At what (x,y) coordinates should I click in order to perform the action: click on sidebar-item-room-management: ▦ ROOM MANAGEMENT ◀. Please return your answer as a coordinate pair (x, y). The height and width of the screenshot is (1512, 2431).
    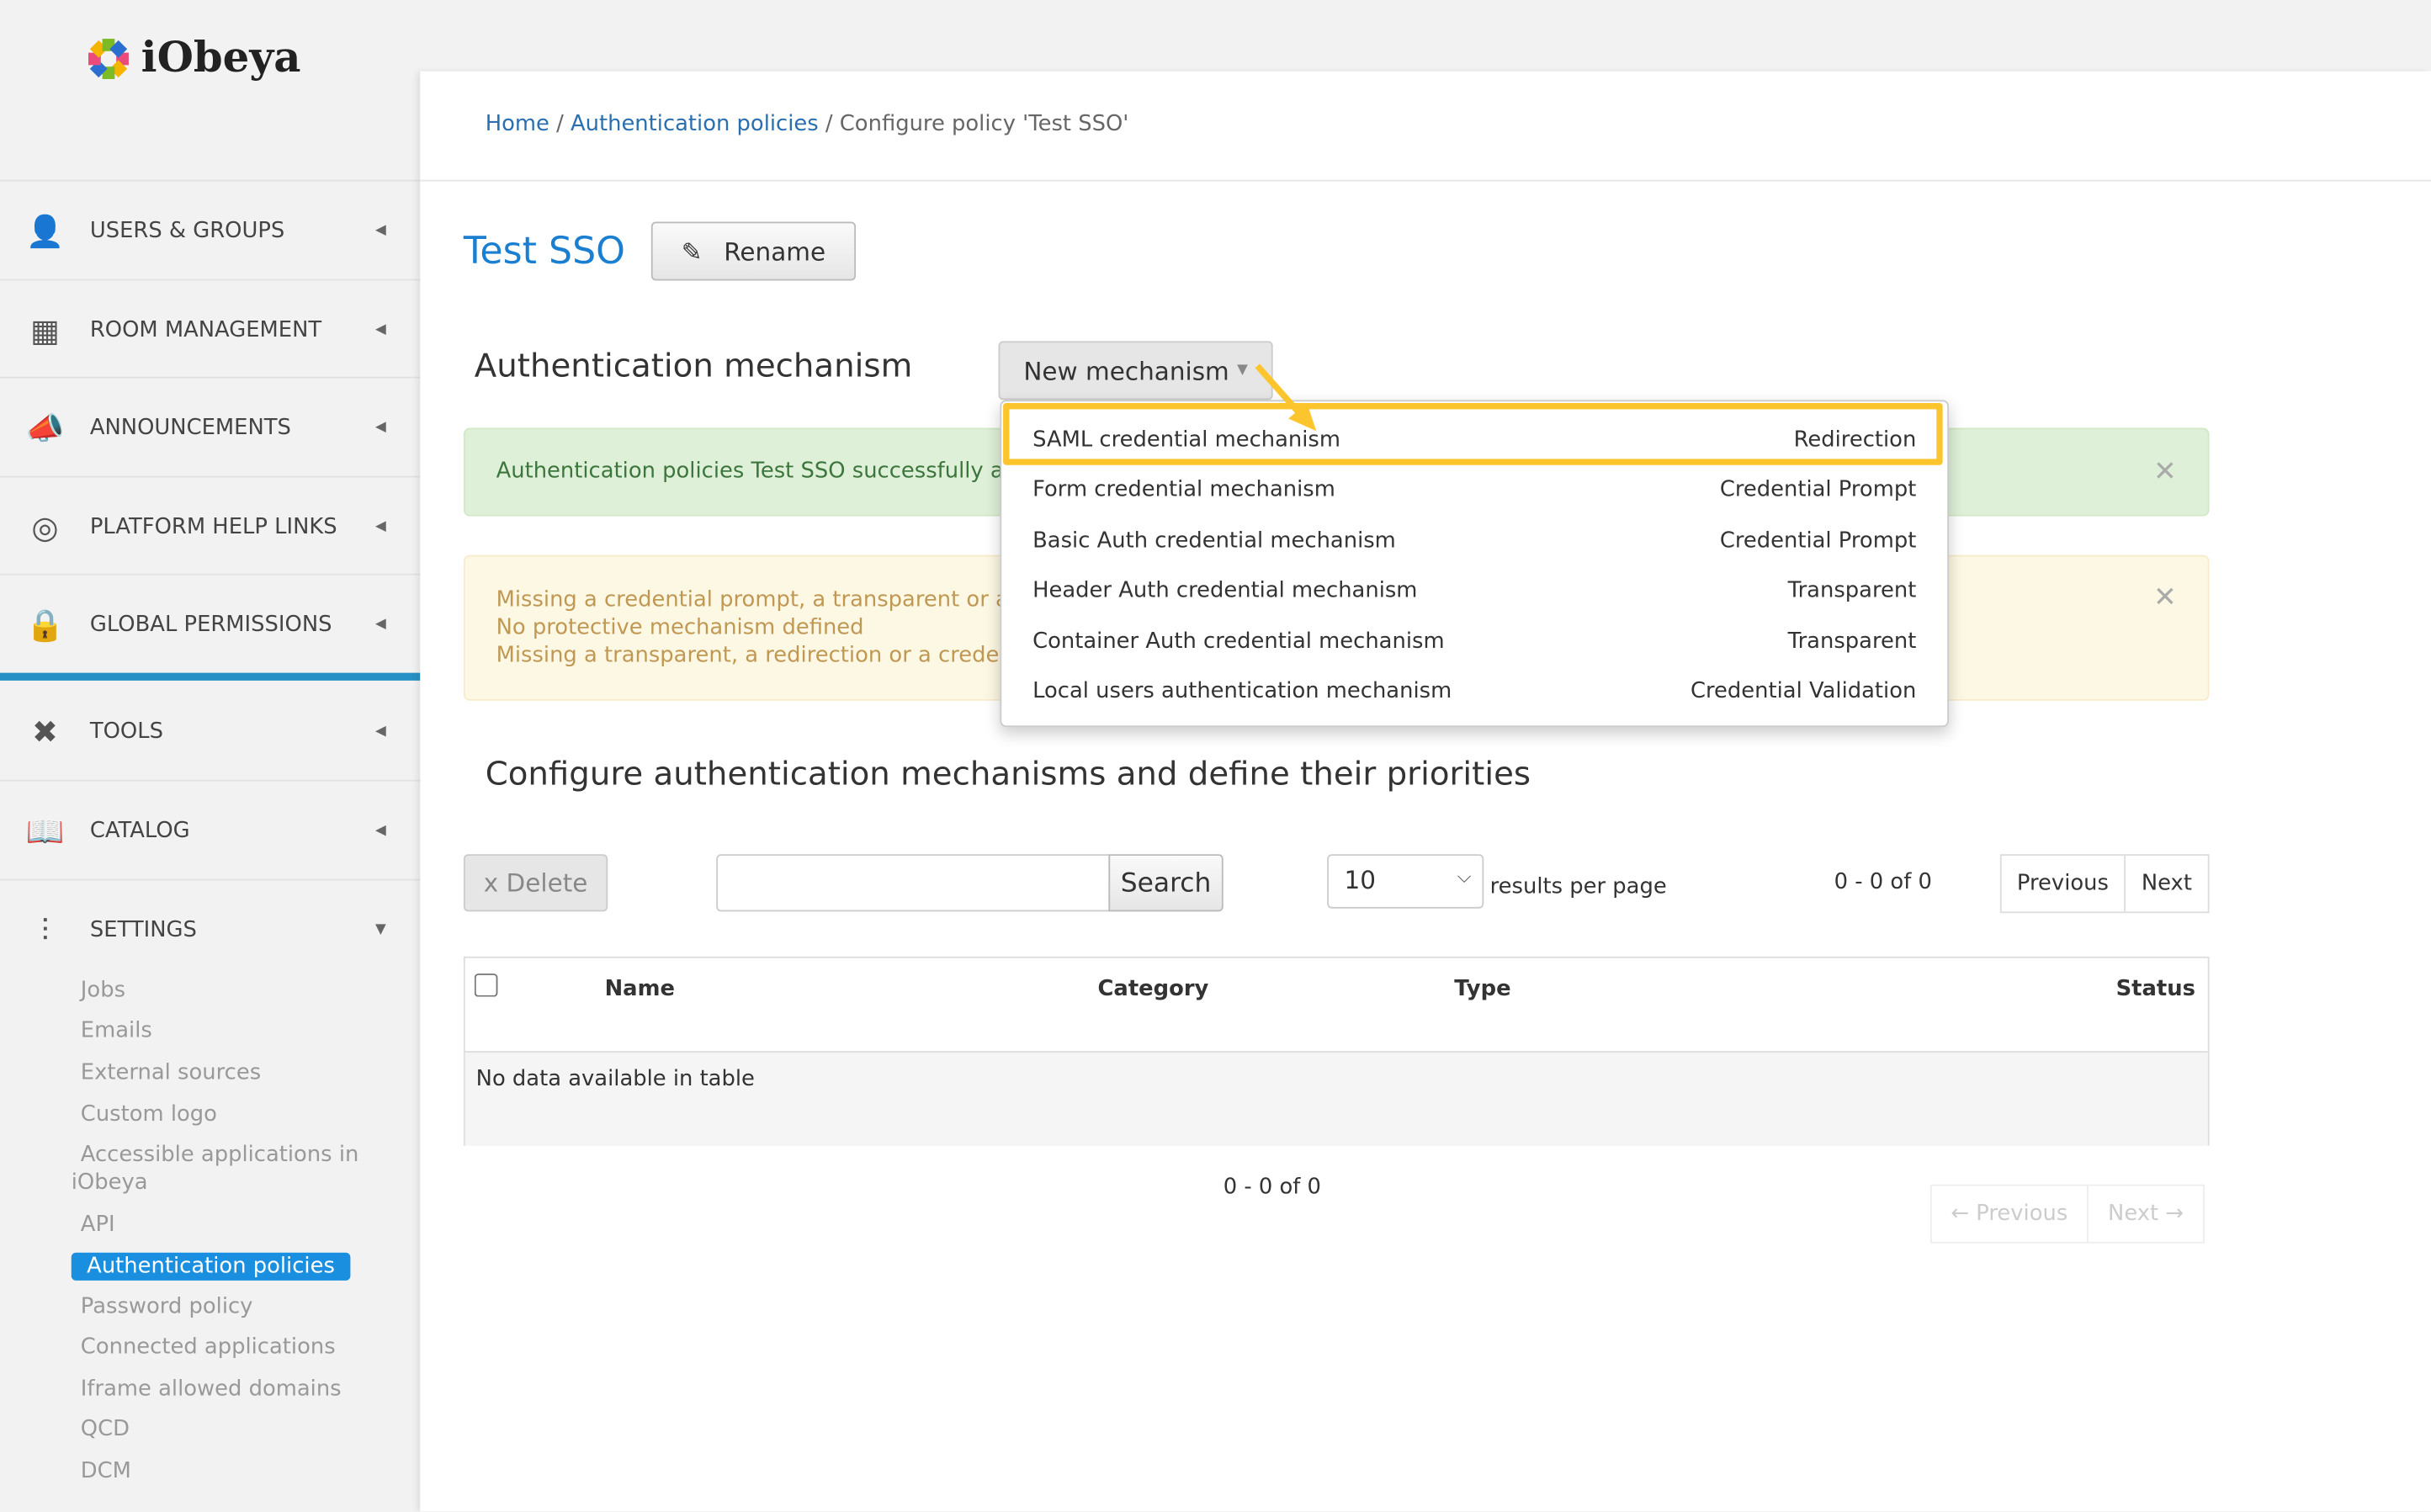
    Looking at the image, I should click on (210, 329).